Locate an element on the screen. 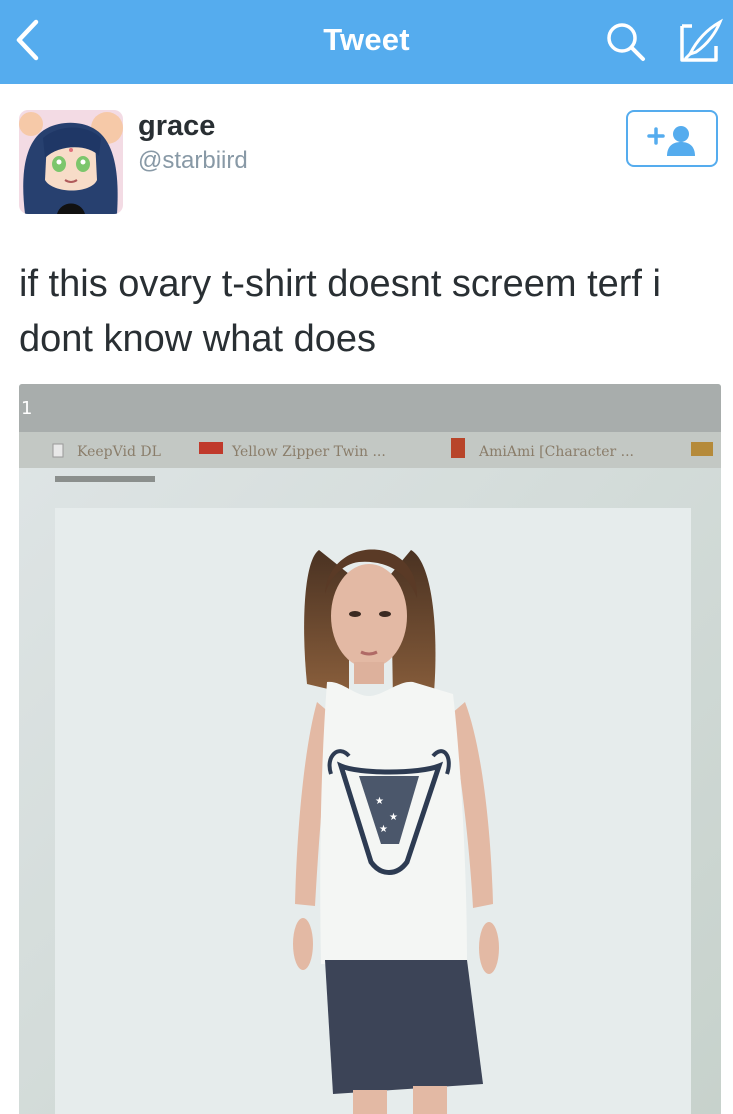 The image size is (733, 1114). display-name: grace is located at coordinates (176, 126).